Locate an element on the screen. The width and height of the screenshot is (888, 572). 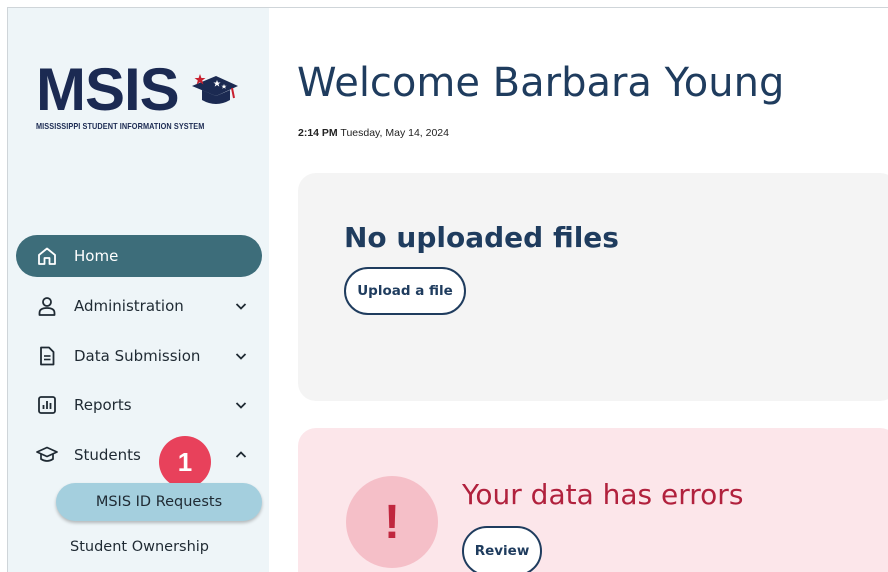
sidebar-subitem-student-ownership: Student Ownership is located at coordinates (139, 547).